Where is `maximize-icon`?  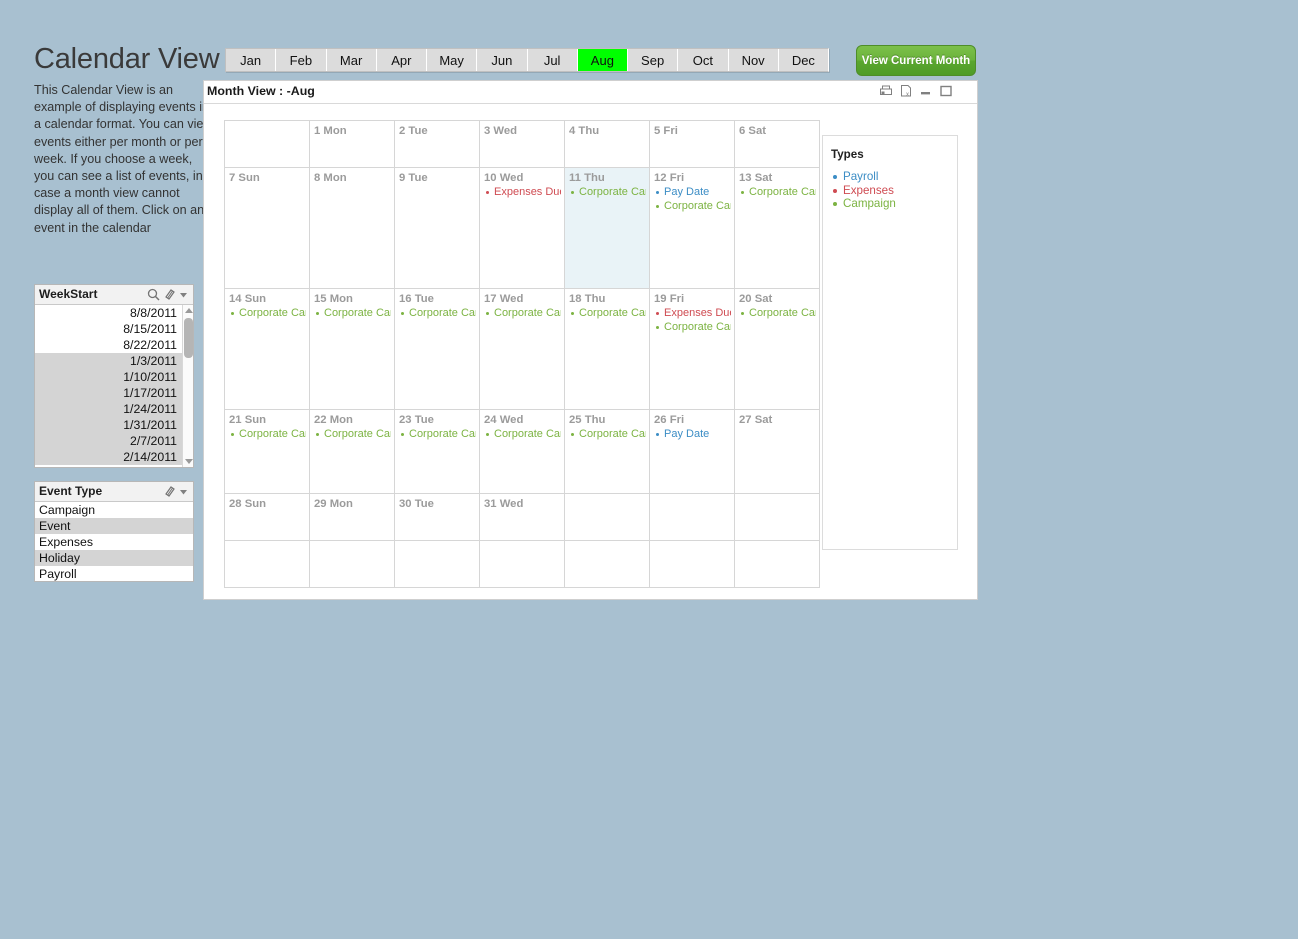
maximize-icon is located at coordinates (946, 91).